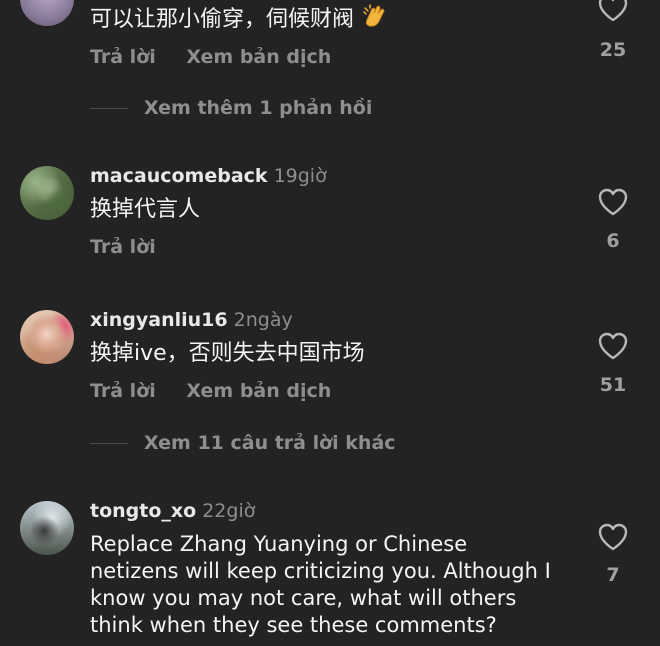 This screenshot has width=660, height=646. I want to click on clapping-hands-emoji-icon, so click(374, 15).